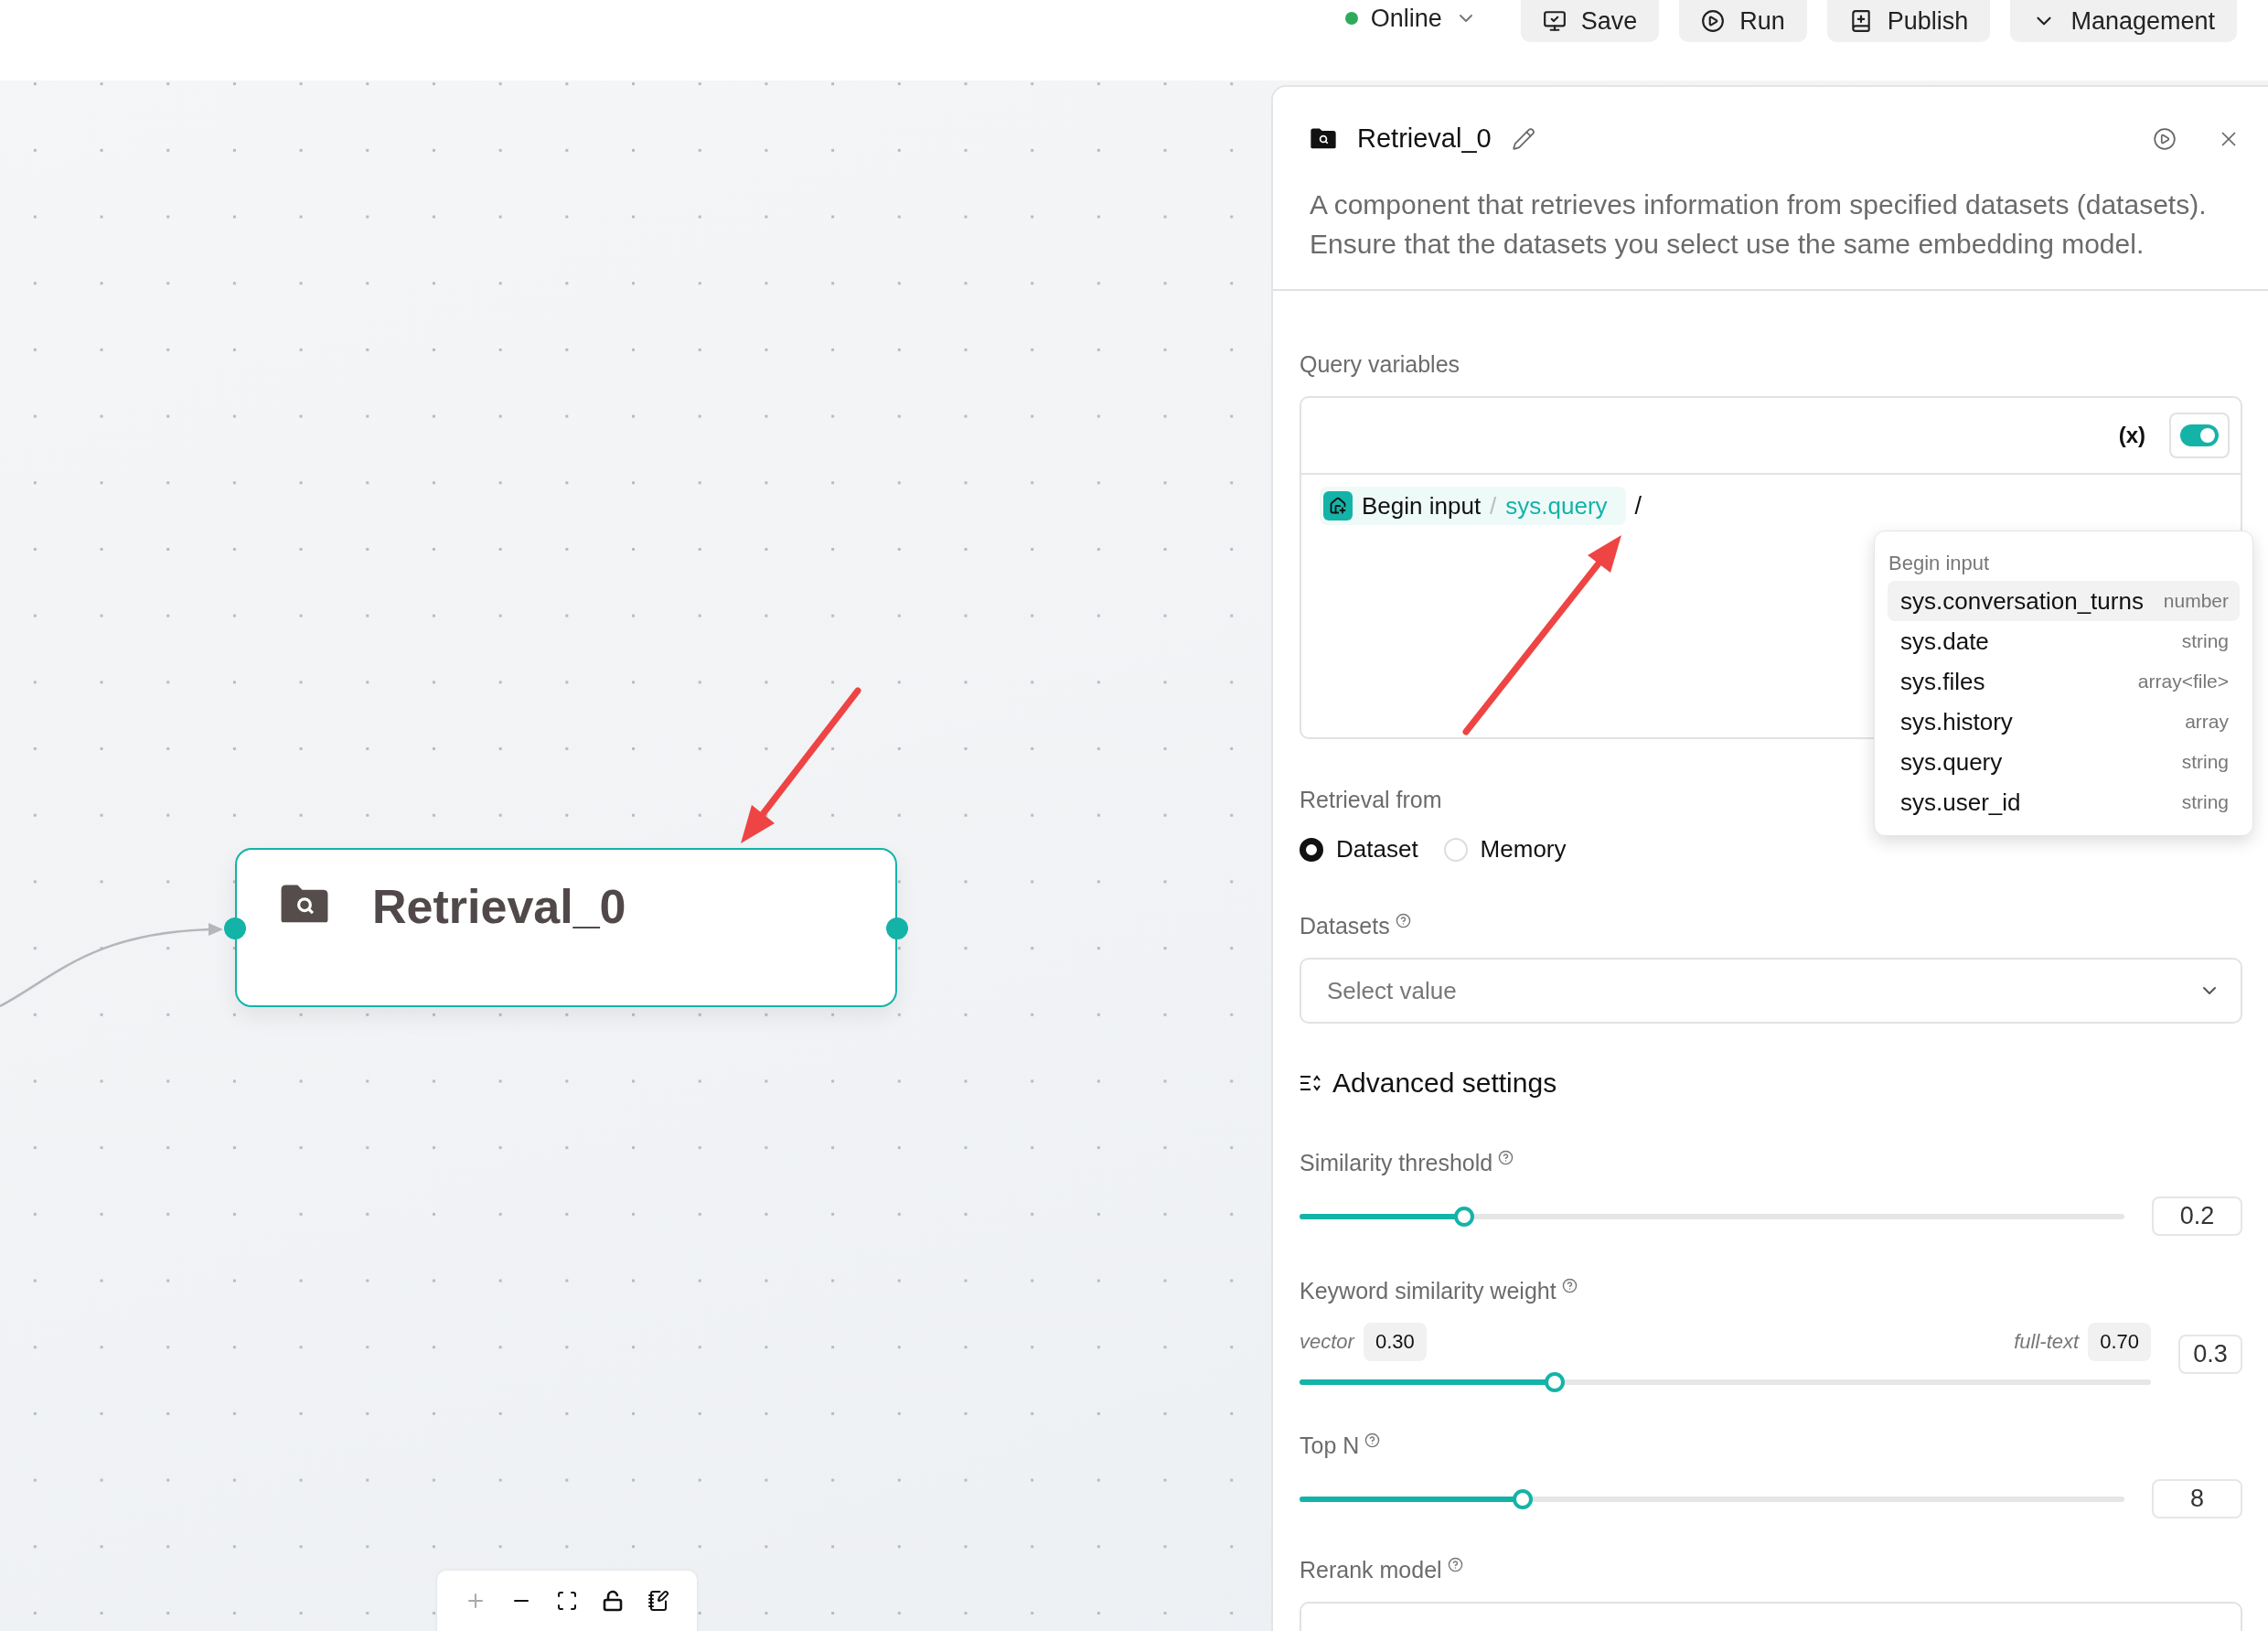  Describe the element at coordinates (1554, 21) in the screenshot. I see `monitor-check-icon` at that location.